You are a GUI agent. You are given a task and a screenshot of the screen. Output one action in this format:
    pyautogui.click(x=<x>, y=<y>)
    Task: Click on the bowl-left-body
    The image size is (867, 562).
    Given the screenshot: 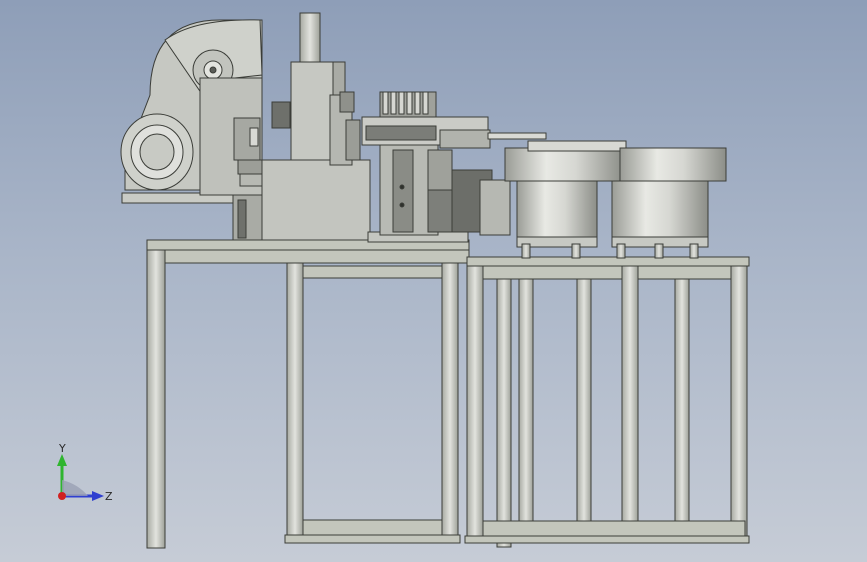 What is the action you would take?
    pyautogui.click(x=557, y=212)
    